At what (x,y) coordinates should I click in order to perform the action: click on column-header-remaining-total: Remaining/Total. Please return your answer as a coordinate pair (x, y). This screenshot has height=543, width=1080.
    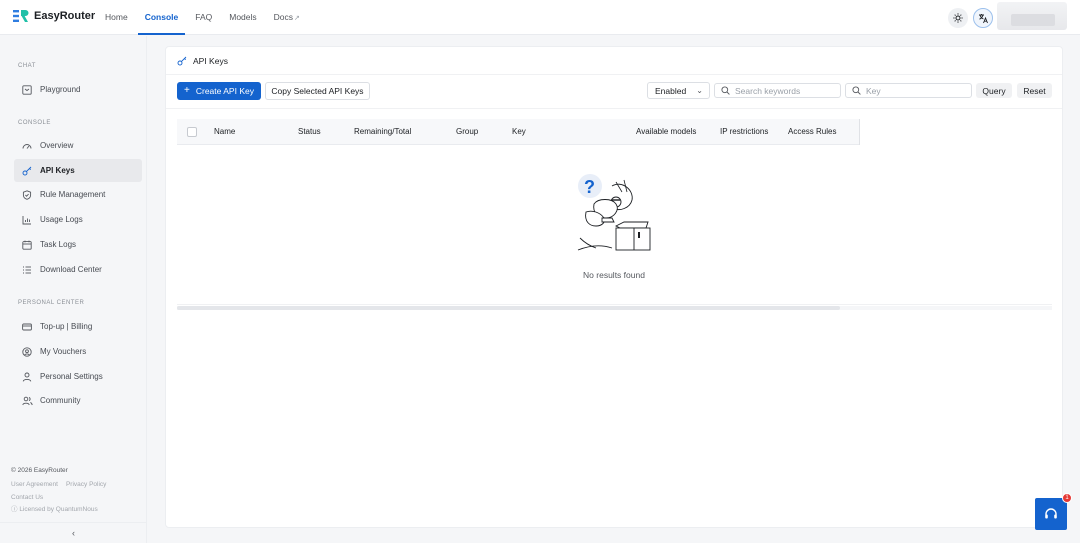
    Looking at the image, I should click on (382, 132).